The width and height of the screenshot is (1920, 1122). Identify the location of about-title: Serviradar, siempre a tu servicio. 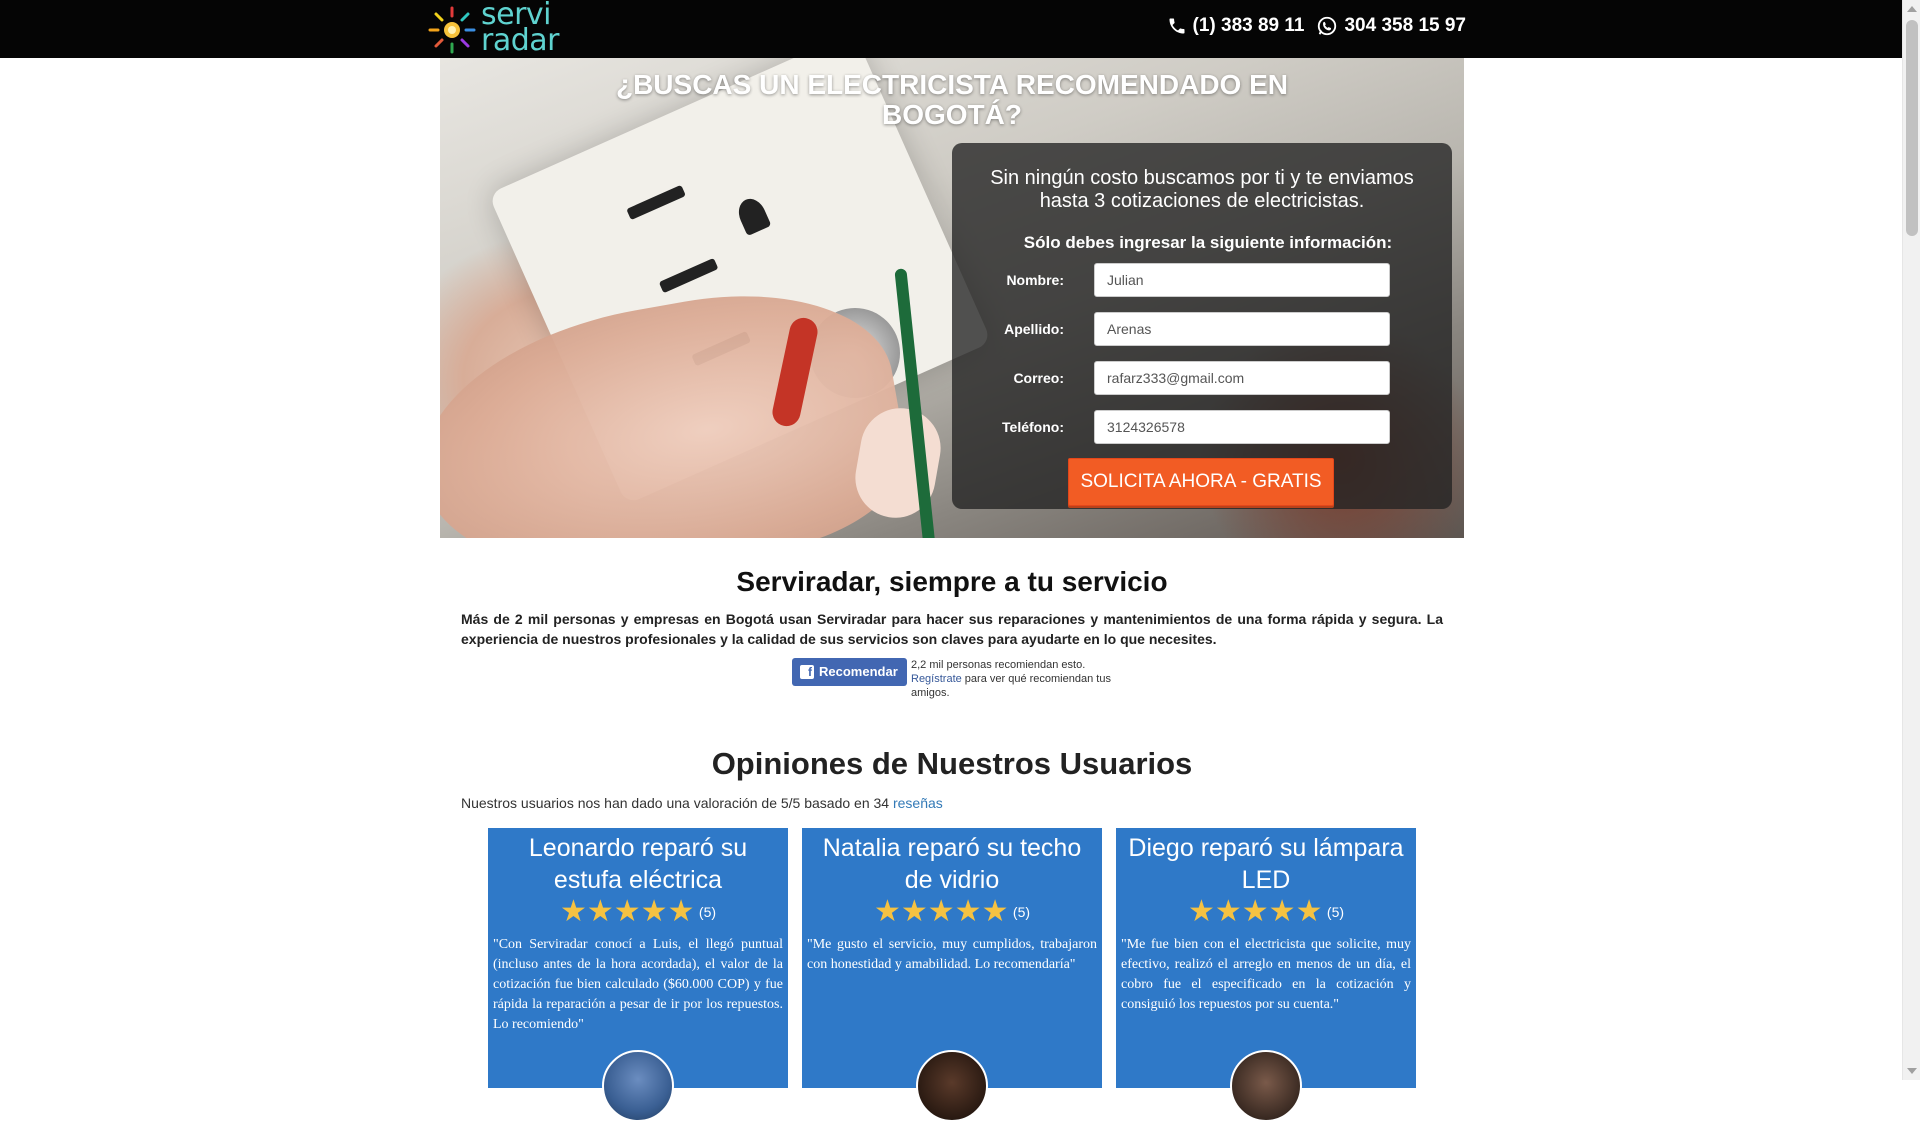
(952, 581).